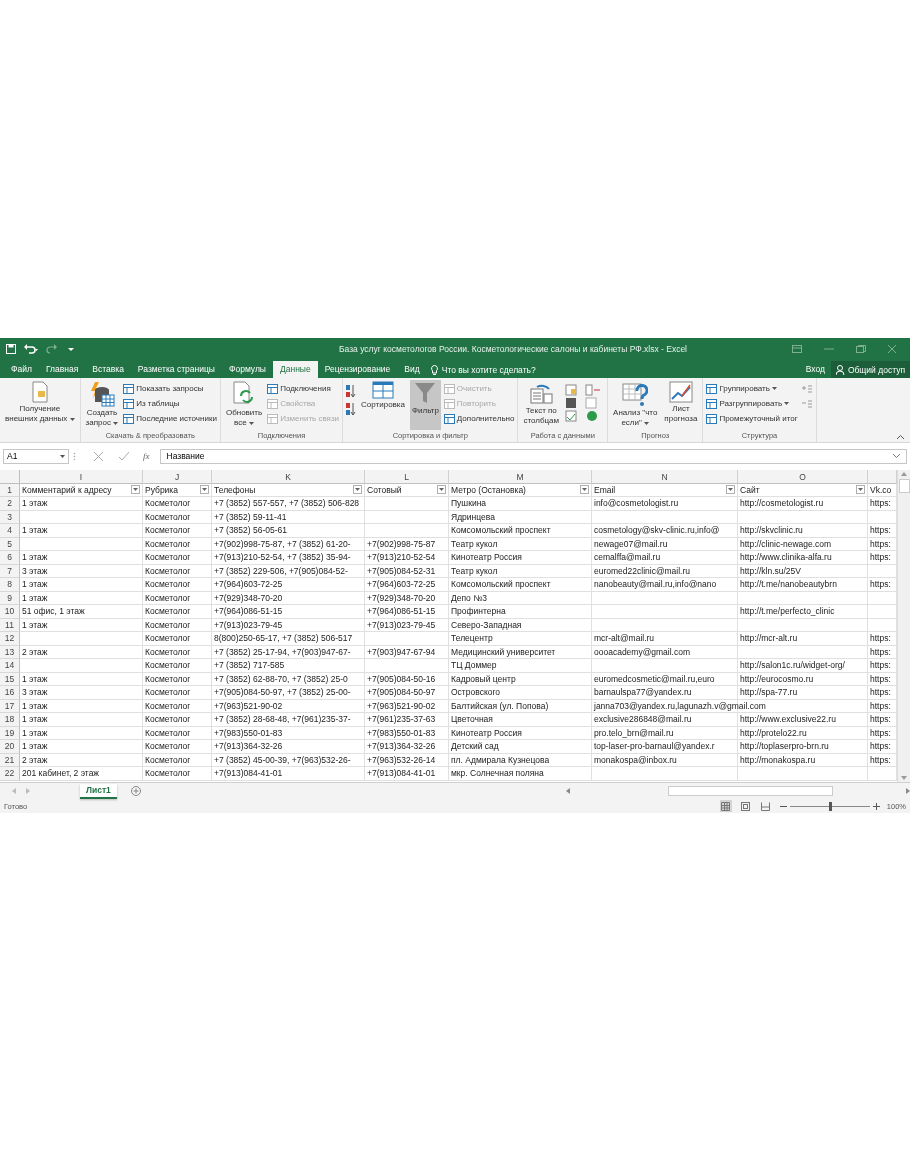 The height and width of the screenshot is (1155, 910). What do you see at coordinates (10, 666) in the screenshot?
I see `row-header: 14` at bounding box center [10, 666].